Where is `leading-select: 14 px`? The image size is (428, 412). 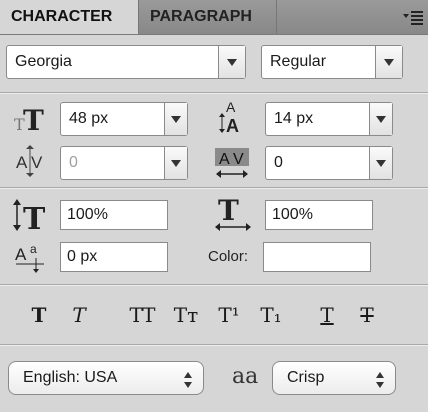
leading-select: 14 px is located at coordinates (329, 119).